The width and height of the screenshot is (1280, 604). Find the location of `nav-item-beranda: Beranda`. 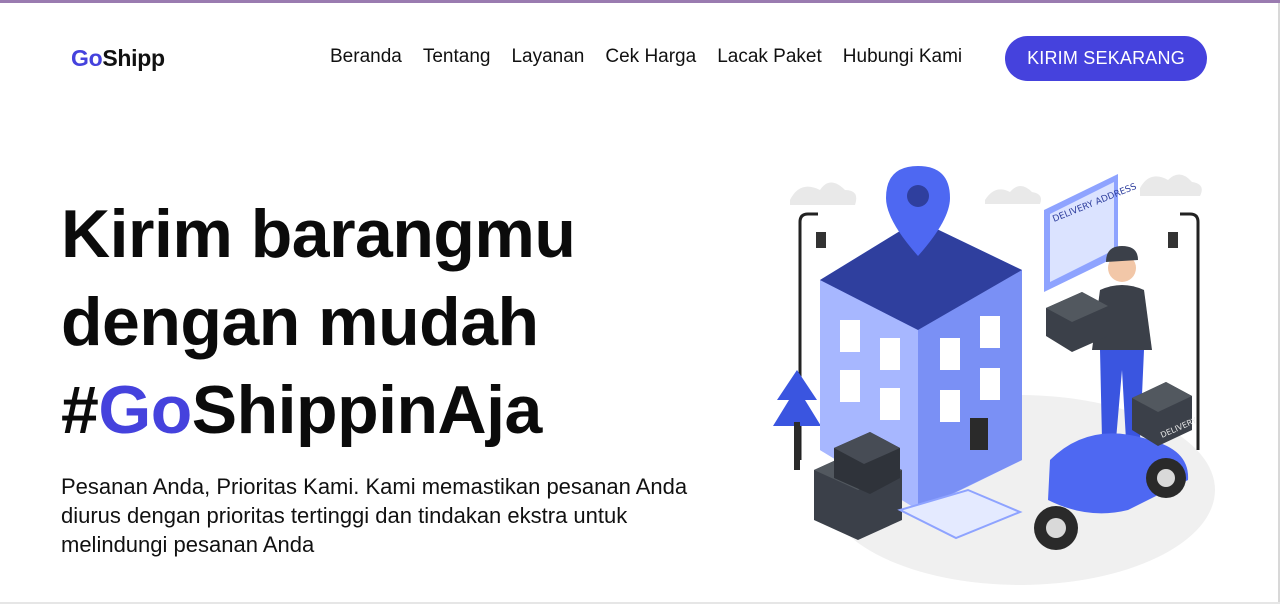

nav-item-beranda: Beranda is located at coordinates (366, 57).